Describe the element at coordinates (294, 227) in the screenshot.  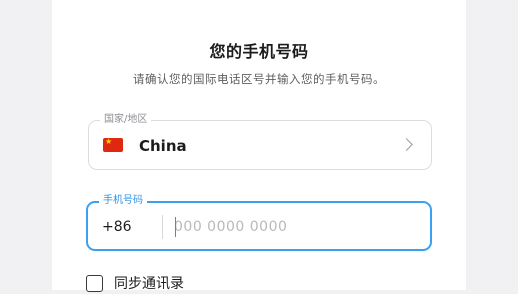
I see `phone-number-input` at that location.